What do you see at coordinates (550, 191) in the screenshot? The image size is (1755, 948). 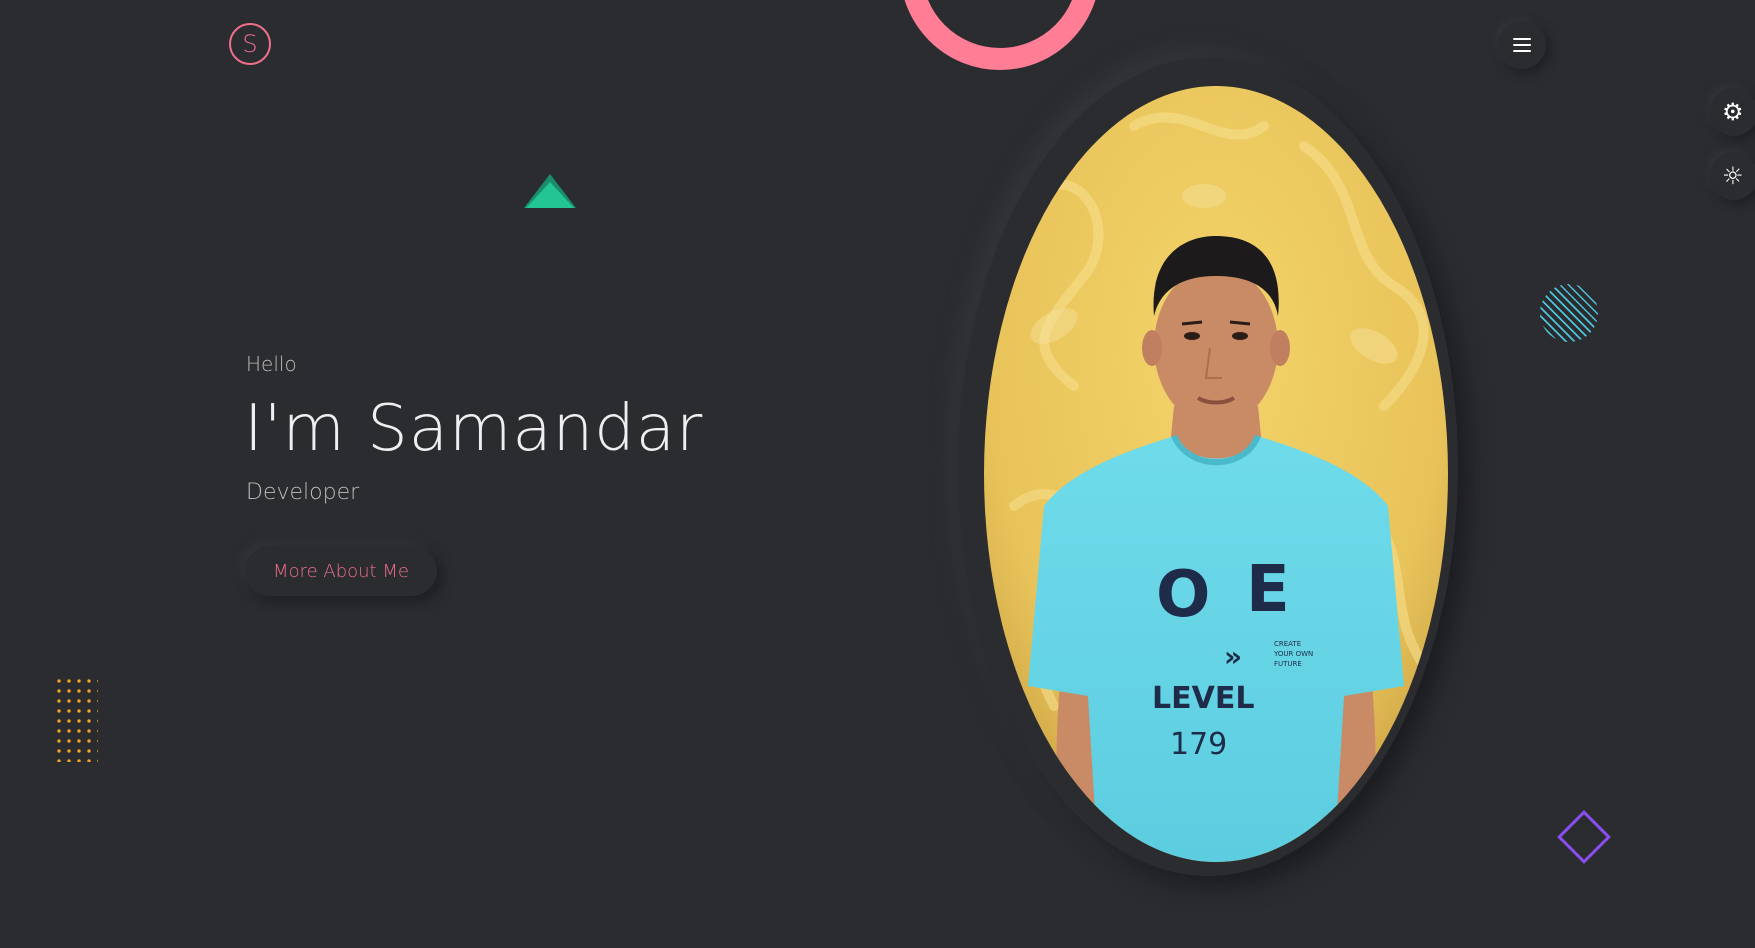 I see `decorative-triangle-shape` at bounding box center [550, 191].